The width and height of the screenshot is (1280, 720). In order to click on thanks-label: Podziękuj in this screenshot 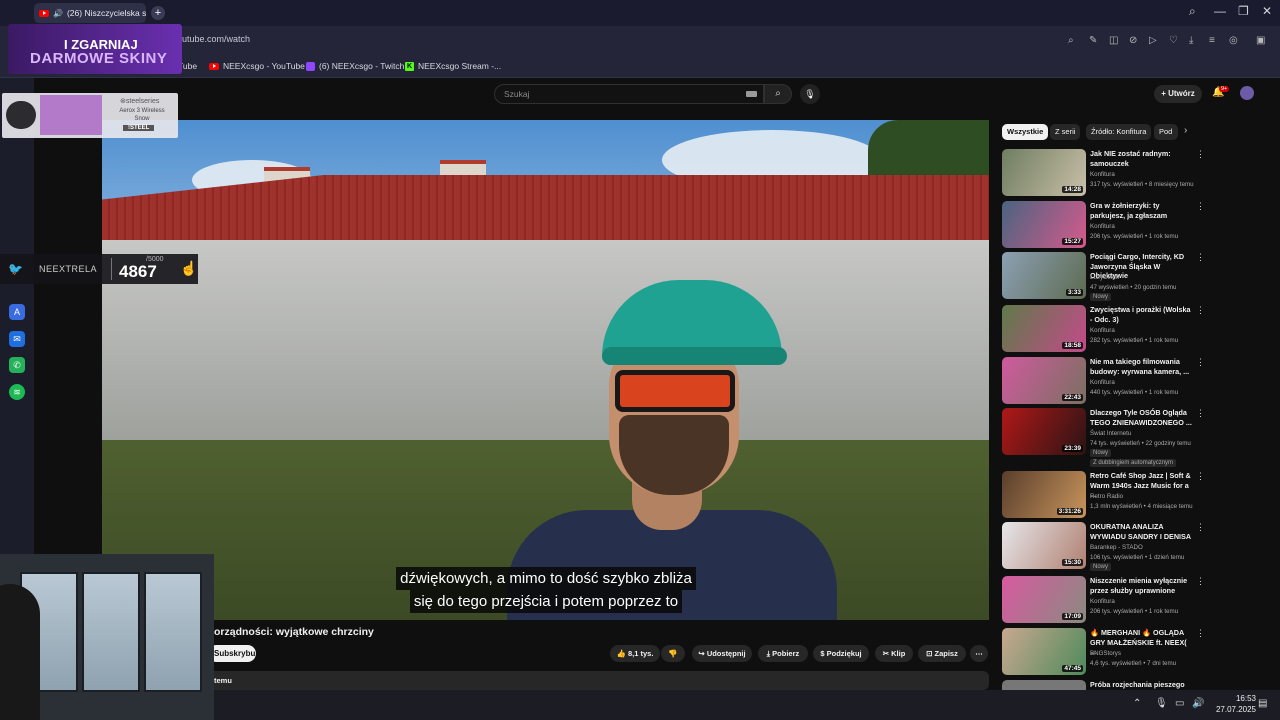, I will do `click(844, 653)`.